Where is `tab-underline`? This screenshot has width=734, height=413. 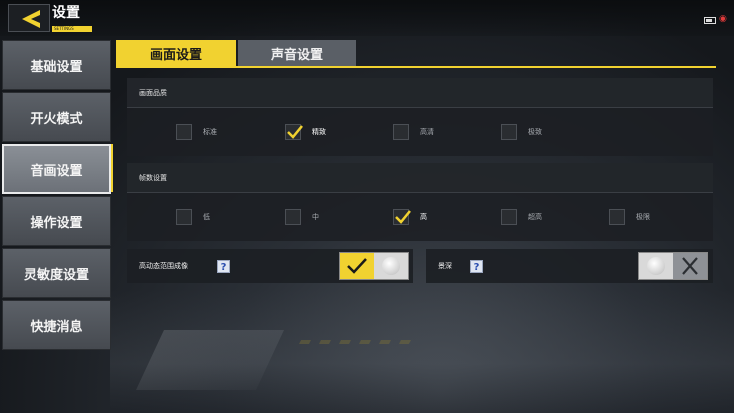 tab-underline is located at coordinates (416, 67).